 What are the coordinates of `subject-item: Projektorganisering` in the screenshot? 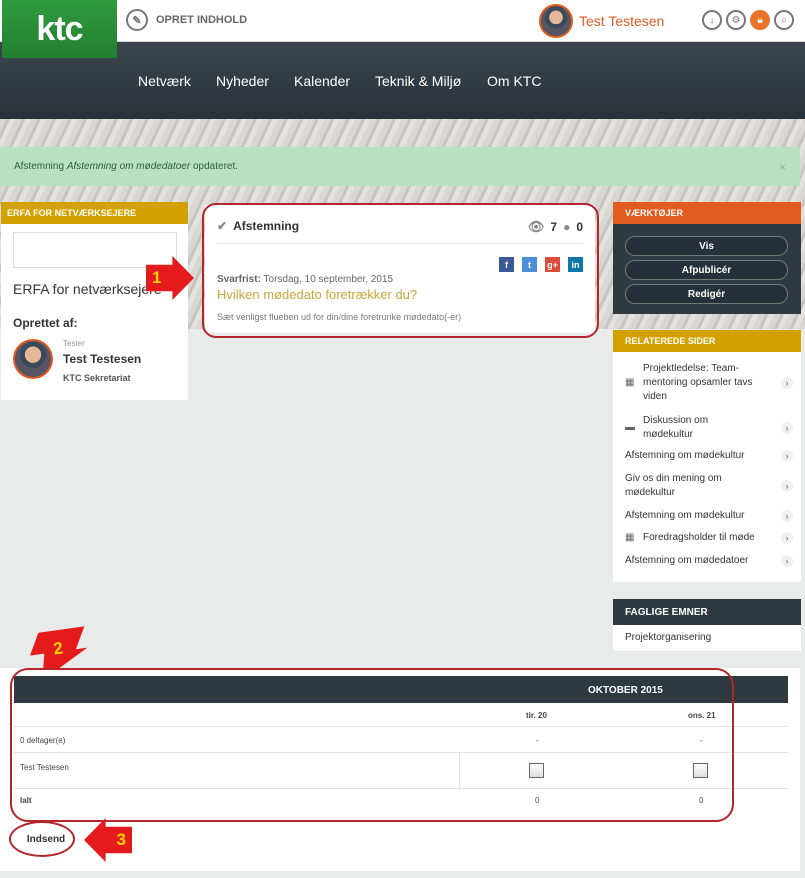 It's located at (668, 637).